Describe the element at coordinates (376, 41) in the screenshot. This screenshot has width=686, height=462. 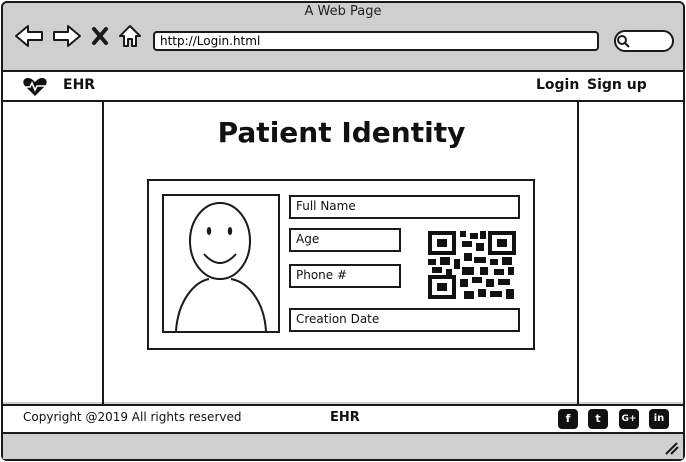
I see `address-bar: http://Login.html` at that location.